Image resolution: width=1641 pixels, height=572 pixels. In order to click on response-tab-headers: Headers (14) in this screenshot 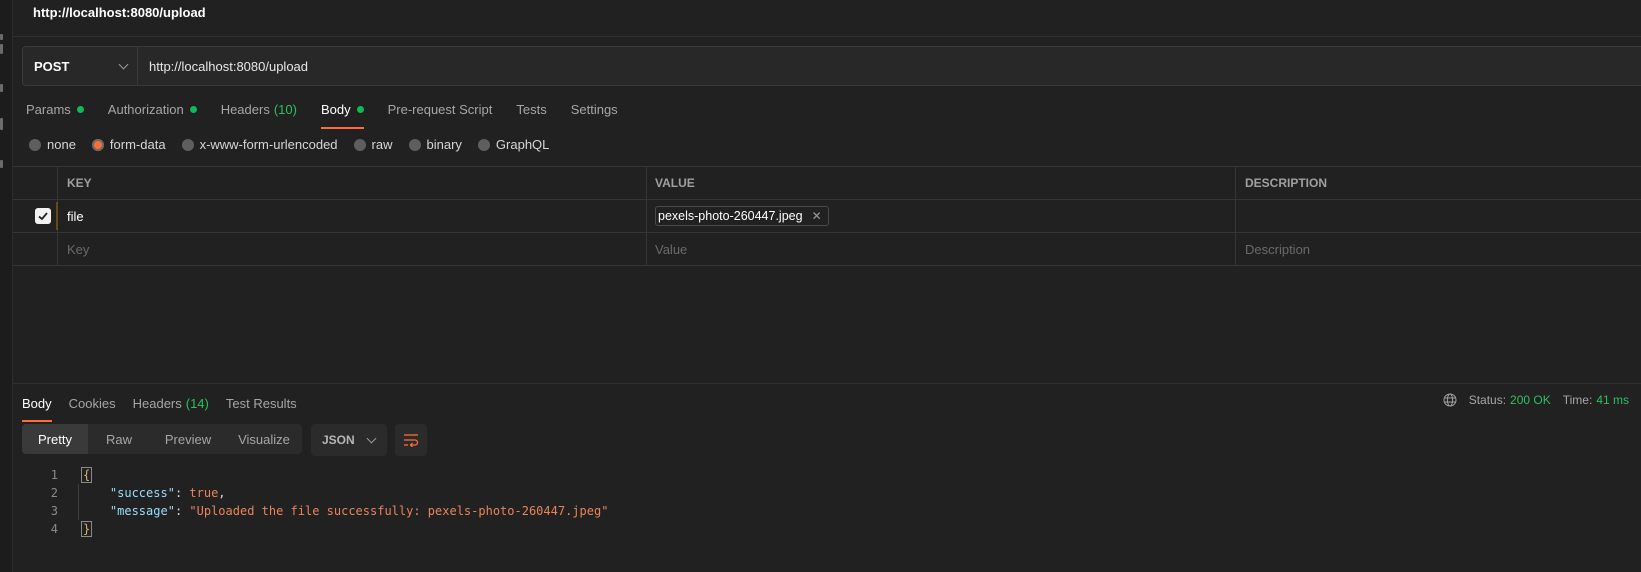, I will do `click(171, 403)`.